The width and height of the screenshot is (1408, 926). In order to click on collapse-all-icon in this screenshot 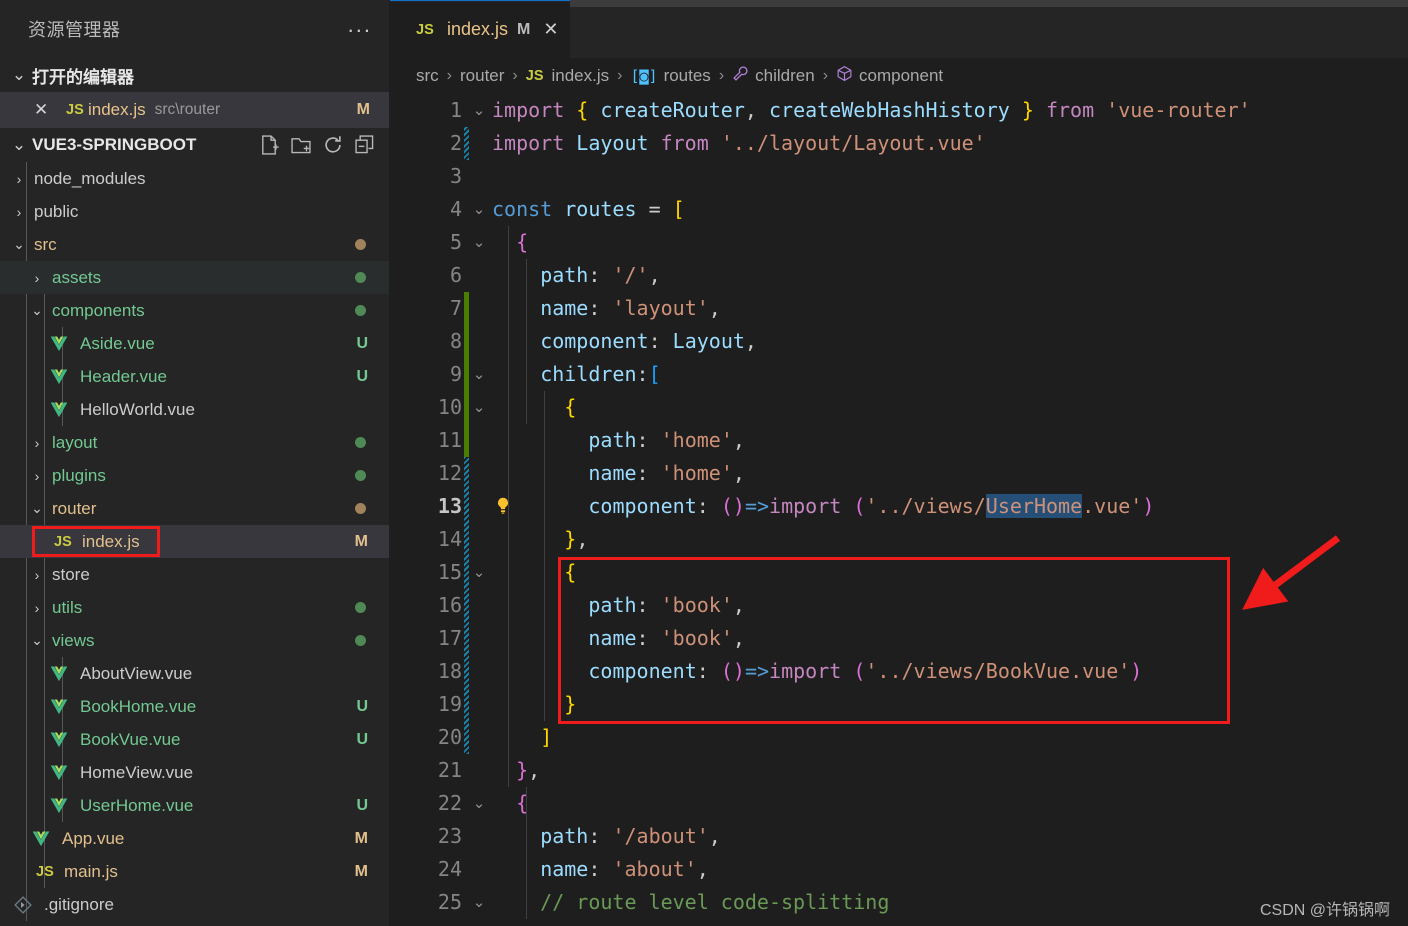, I will do `click(365, 145)`.